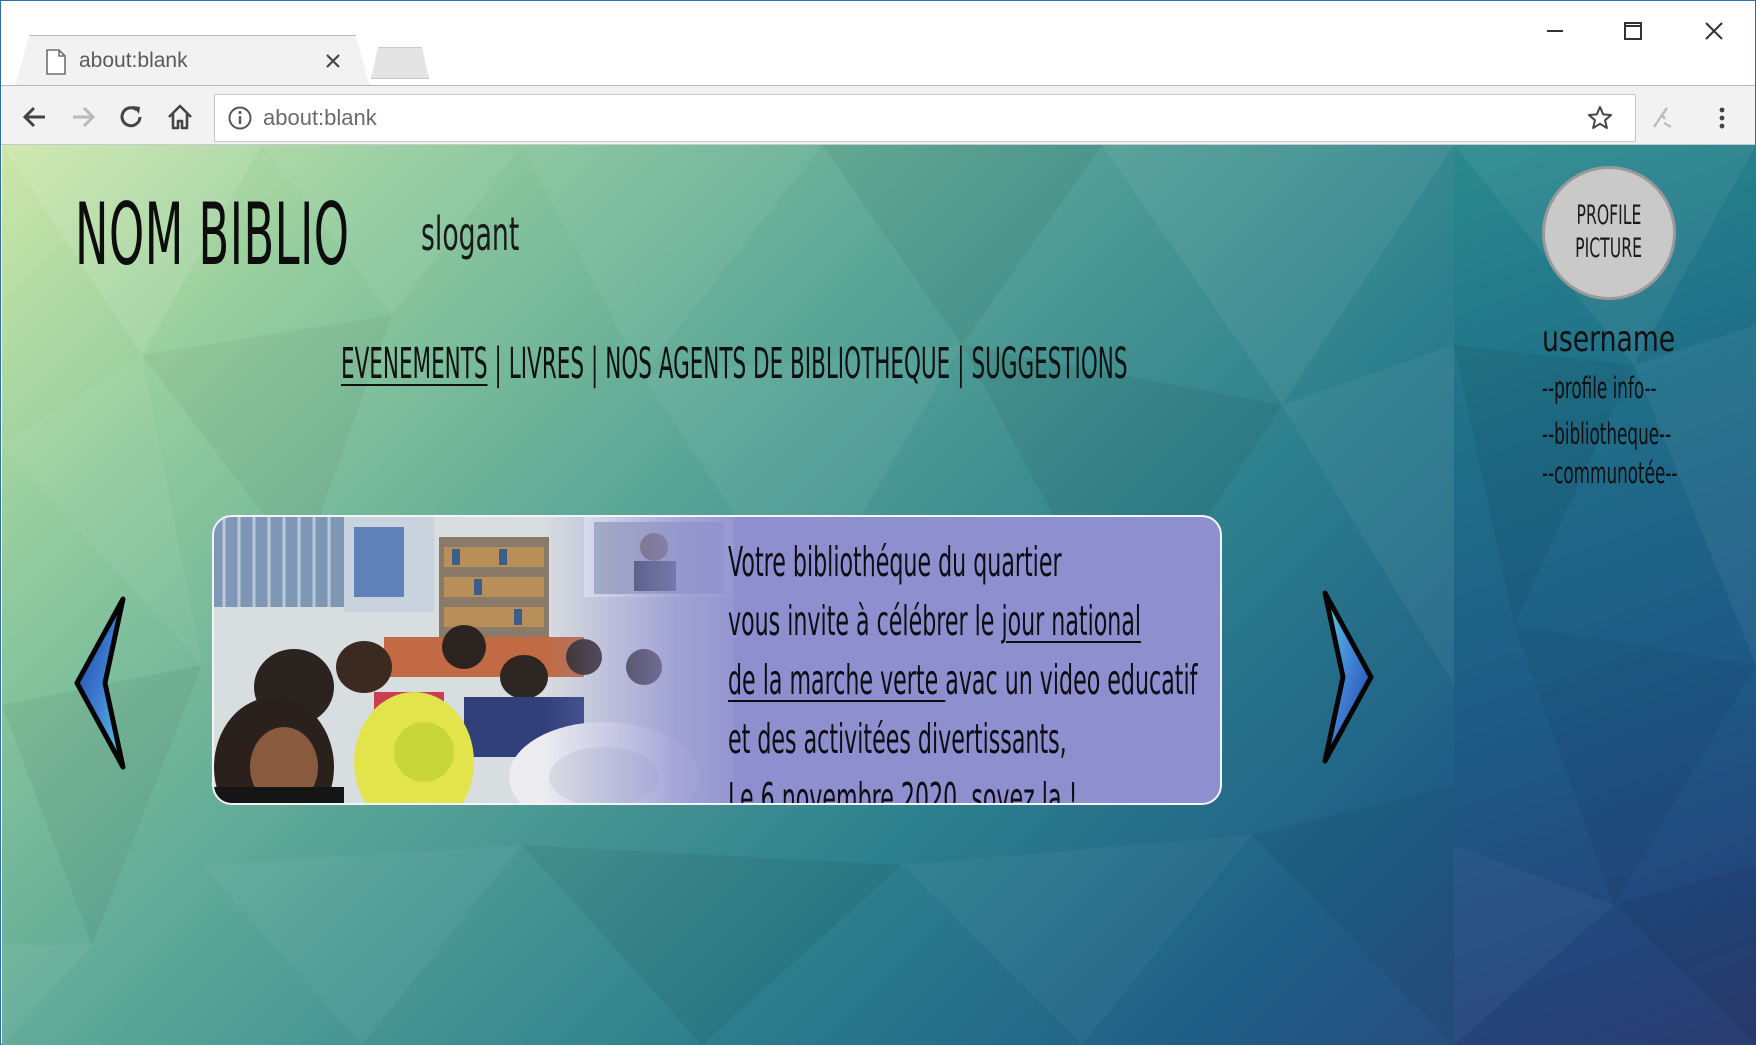 The image size is (1756, 1045). Describe the element at coordinates (414, 364) in the screenshot. I see `nav-evenements: EVENEMENTS` at that location.